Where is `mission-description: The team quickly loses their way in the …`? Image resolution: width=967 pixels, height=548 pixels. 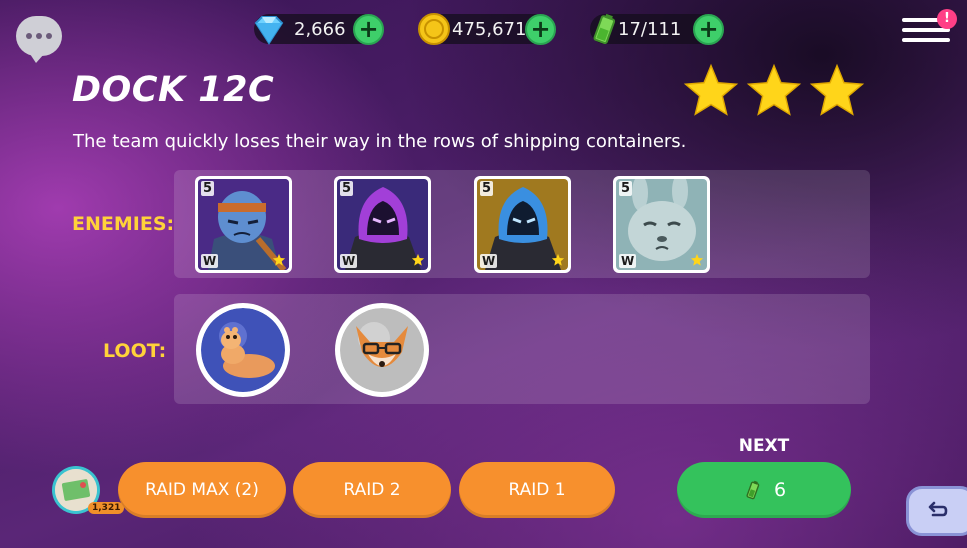
mission-description: The team quickly loses their way in the … is located at coordinates (380, 141).